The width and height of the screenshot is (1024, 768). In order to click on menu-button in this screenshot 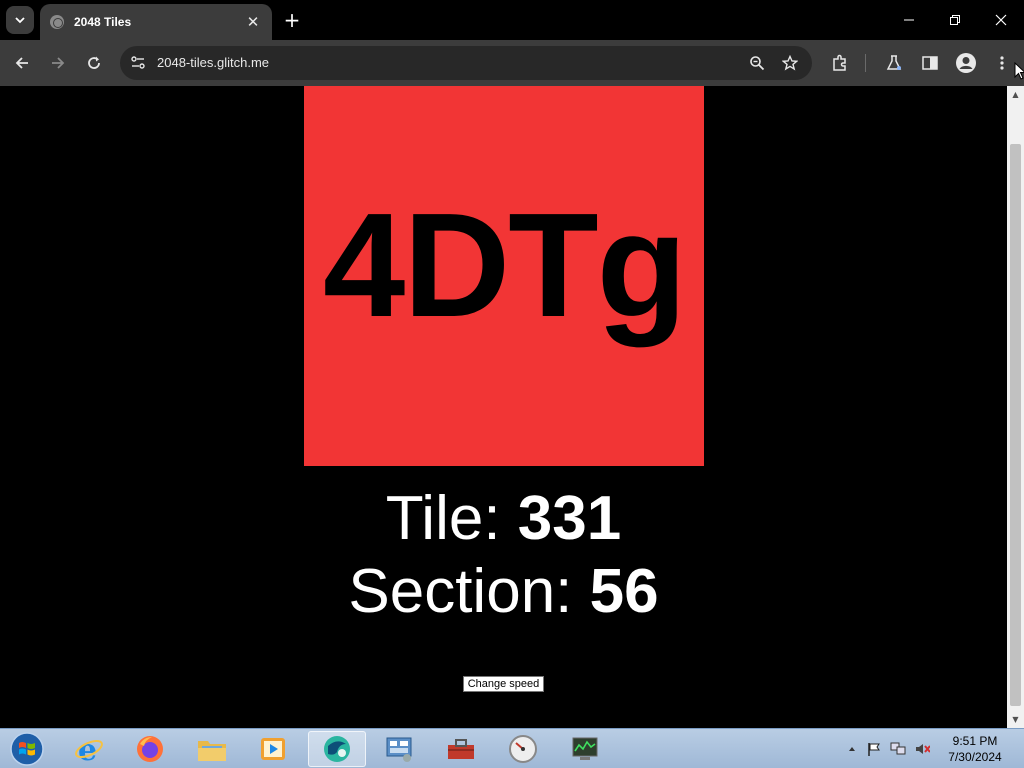, I will do `click(1002, 63)`.